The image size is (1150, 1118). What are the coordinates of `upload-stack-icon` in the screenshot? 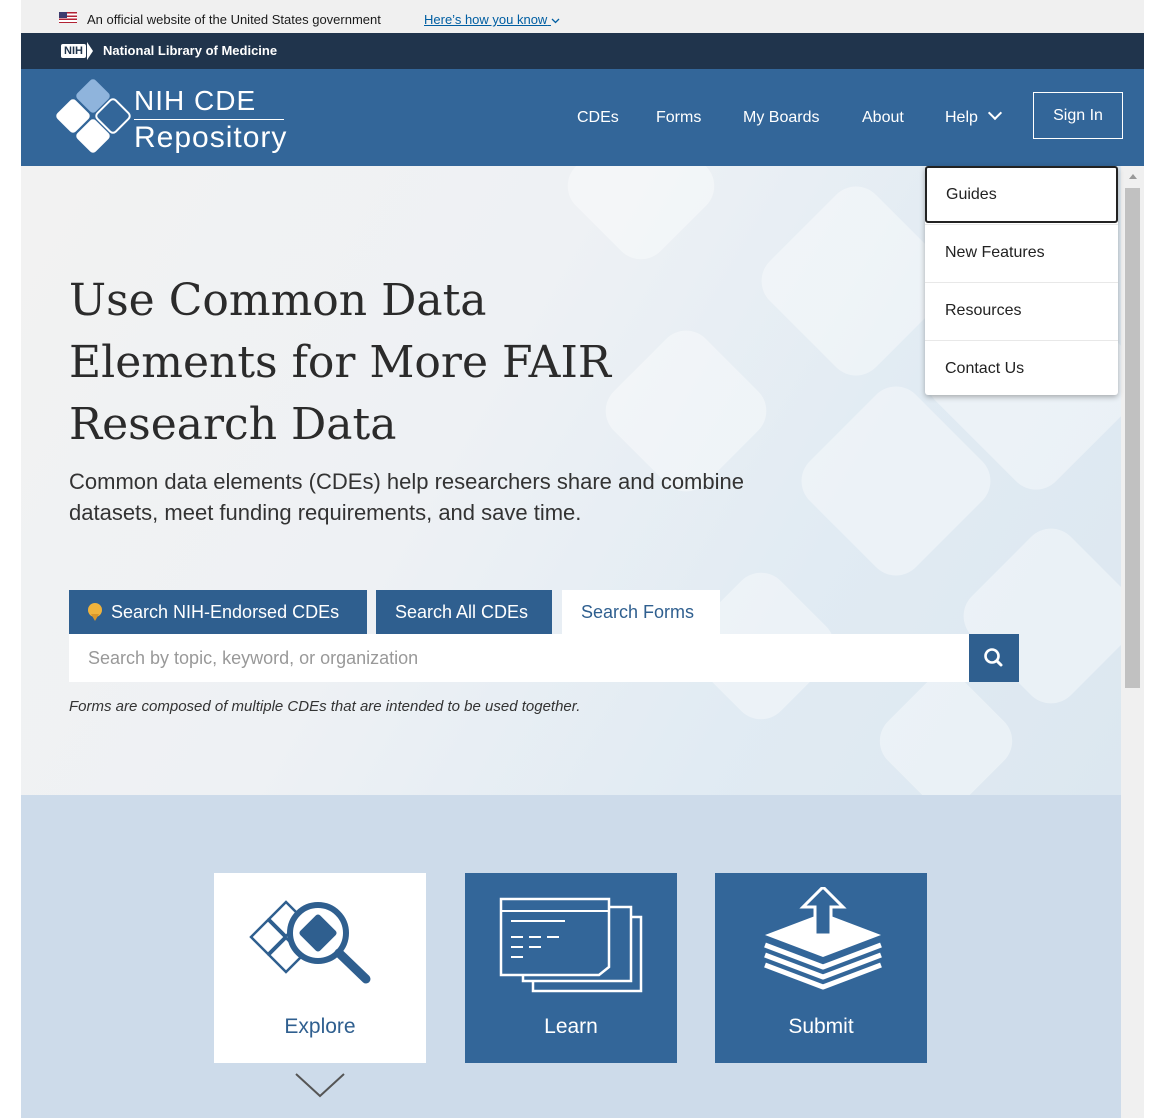 It's located at (823, 938).